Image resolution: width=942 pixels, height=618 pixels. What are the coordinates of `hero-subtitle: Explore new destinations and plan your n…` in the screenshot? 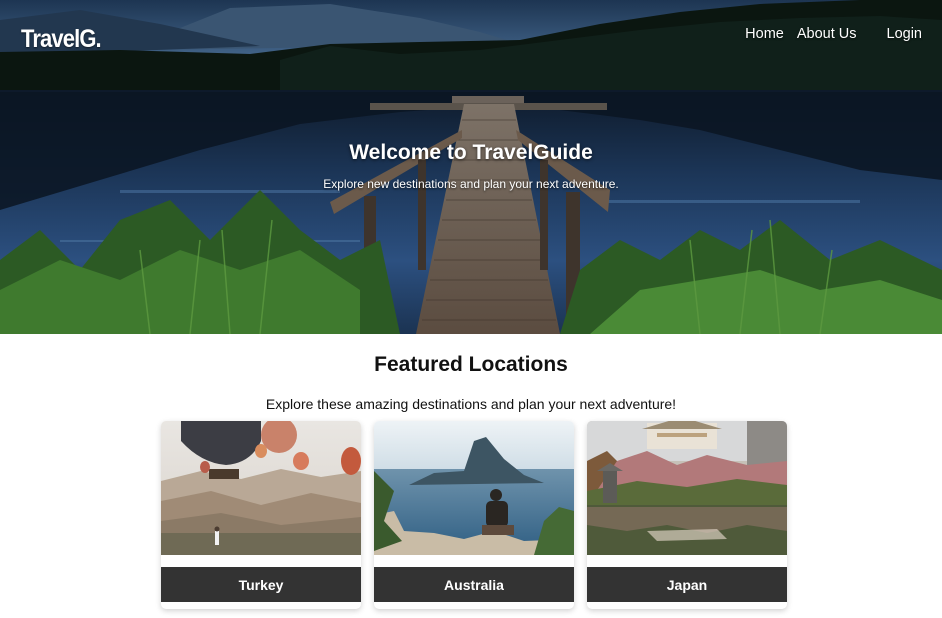 It's located at (471, 184).